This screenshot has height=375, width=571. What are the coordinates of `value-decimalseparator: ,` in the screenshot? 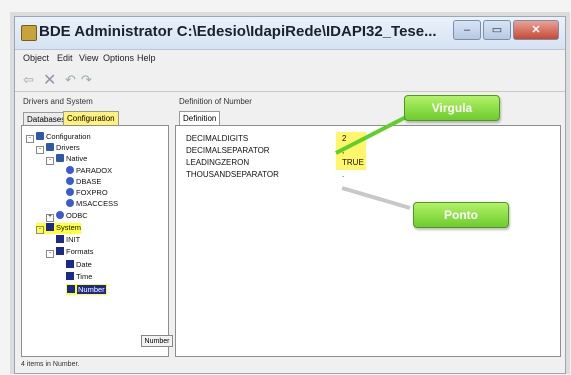 It's located at (343, 150).